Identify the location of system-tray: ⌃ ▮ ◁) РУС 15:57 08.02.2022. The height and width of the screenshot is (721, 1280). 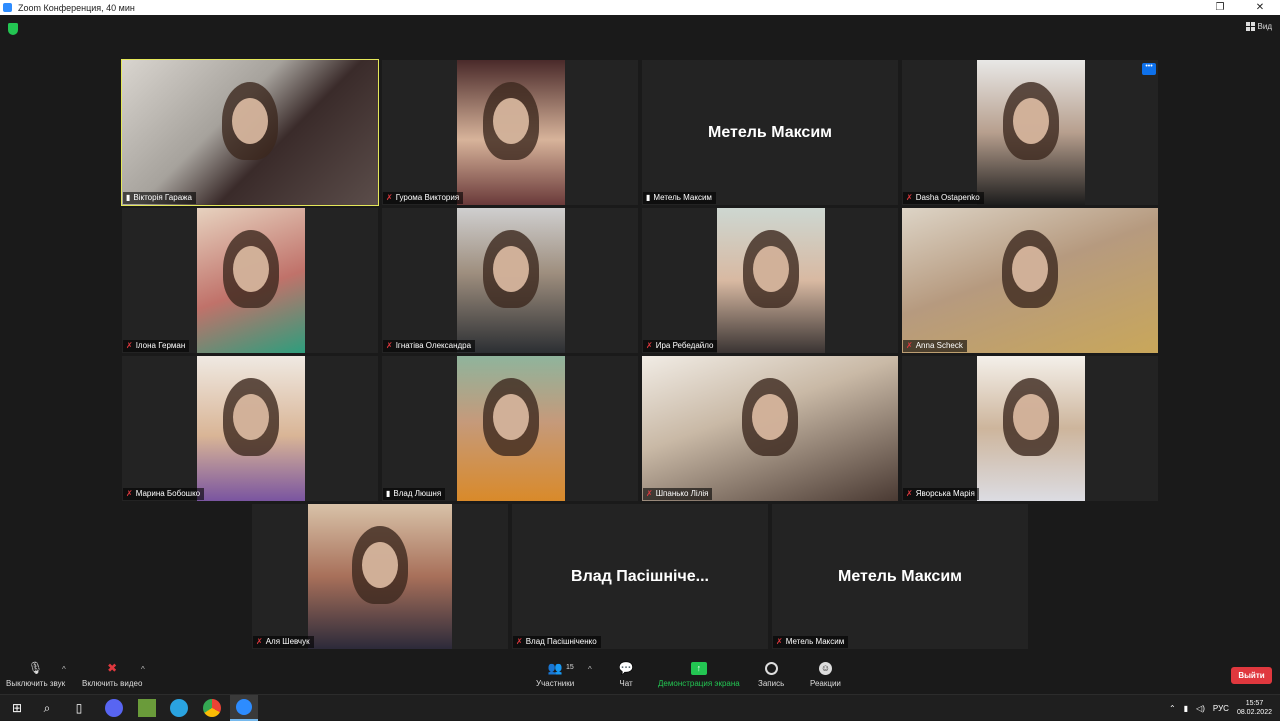
(1224, 708).